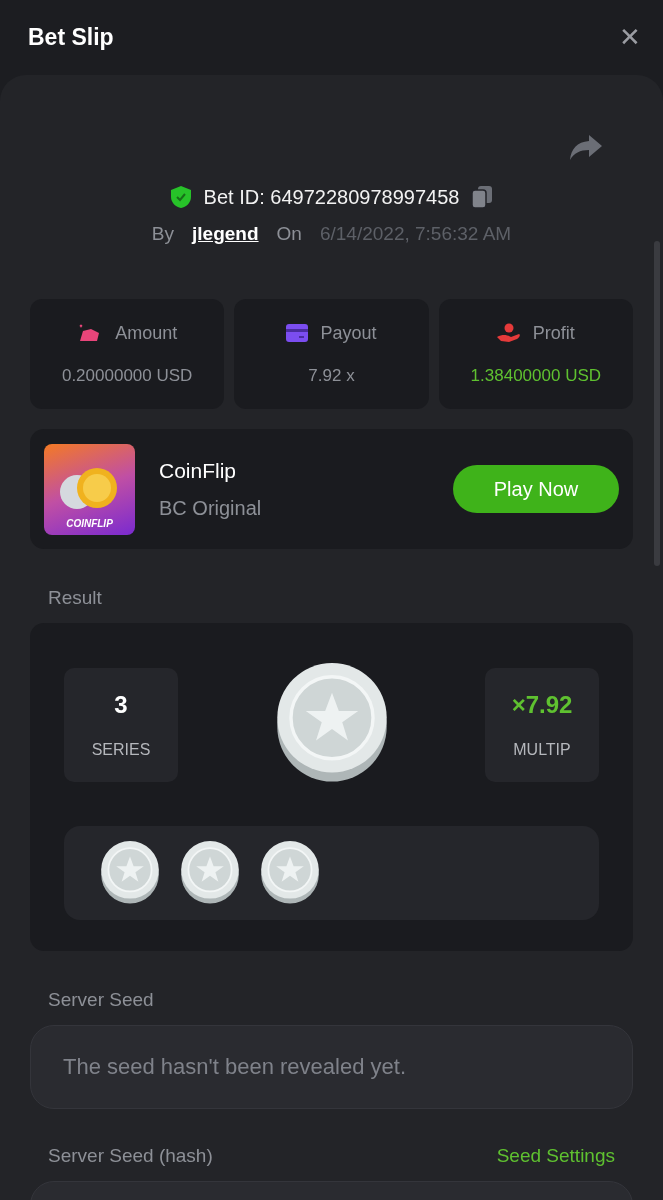 Image resolution: width=663 pixels, height=1200 pixels. I want to click on stat-value: 7.92 x, so click(331, 375).